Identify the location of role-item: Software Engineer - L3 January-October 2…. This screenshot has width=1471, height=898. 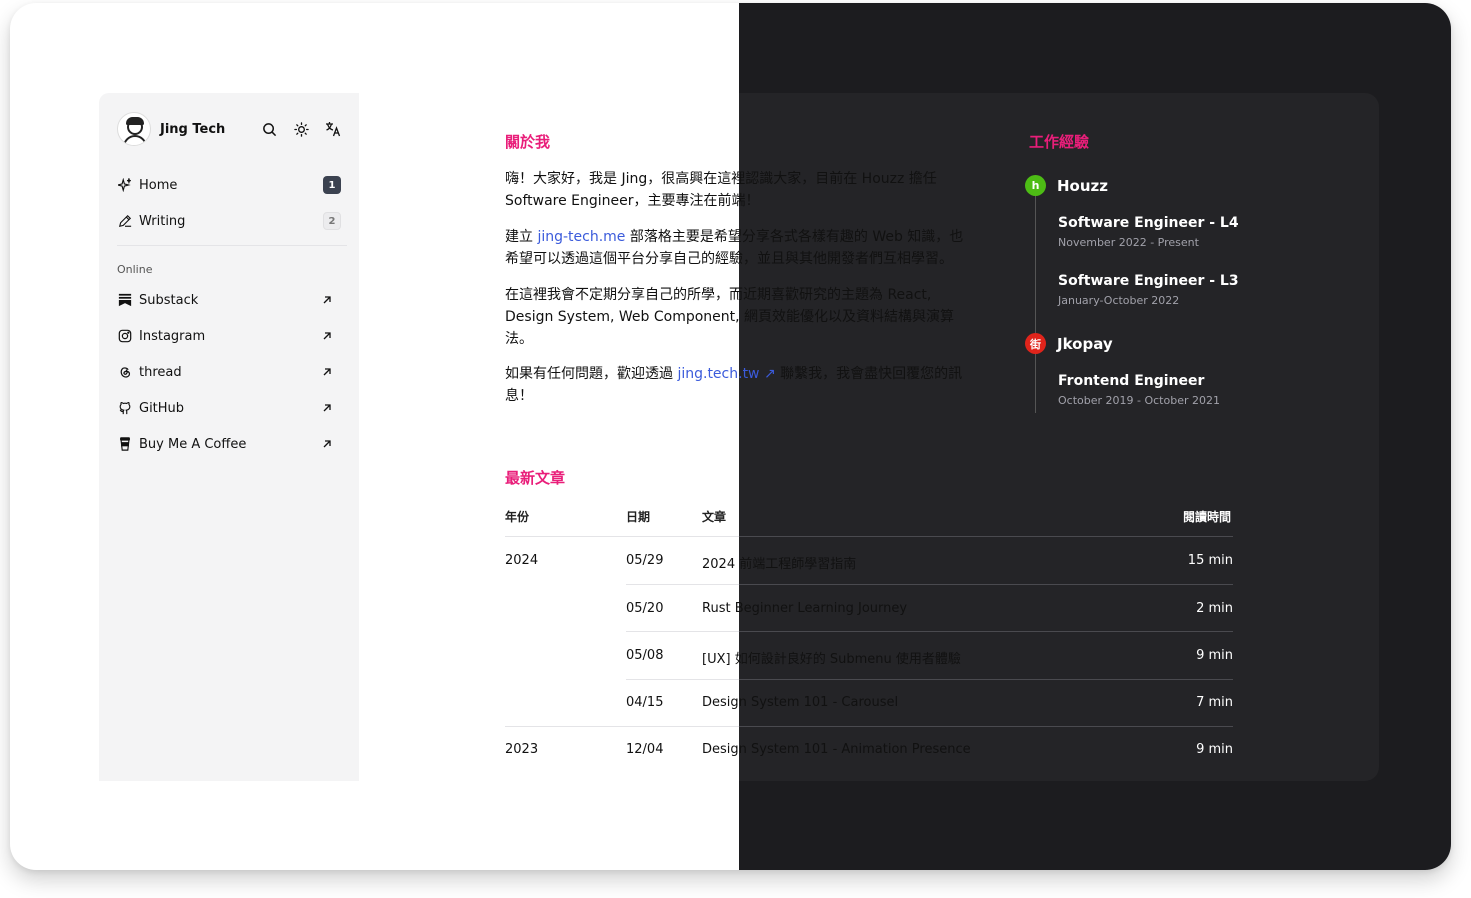
(1148, 290).